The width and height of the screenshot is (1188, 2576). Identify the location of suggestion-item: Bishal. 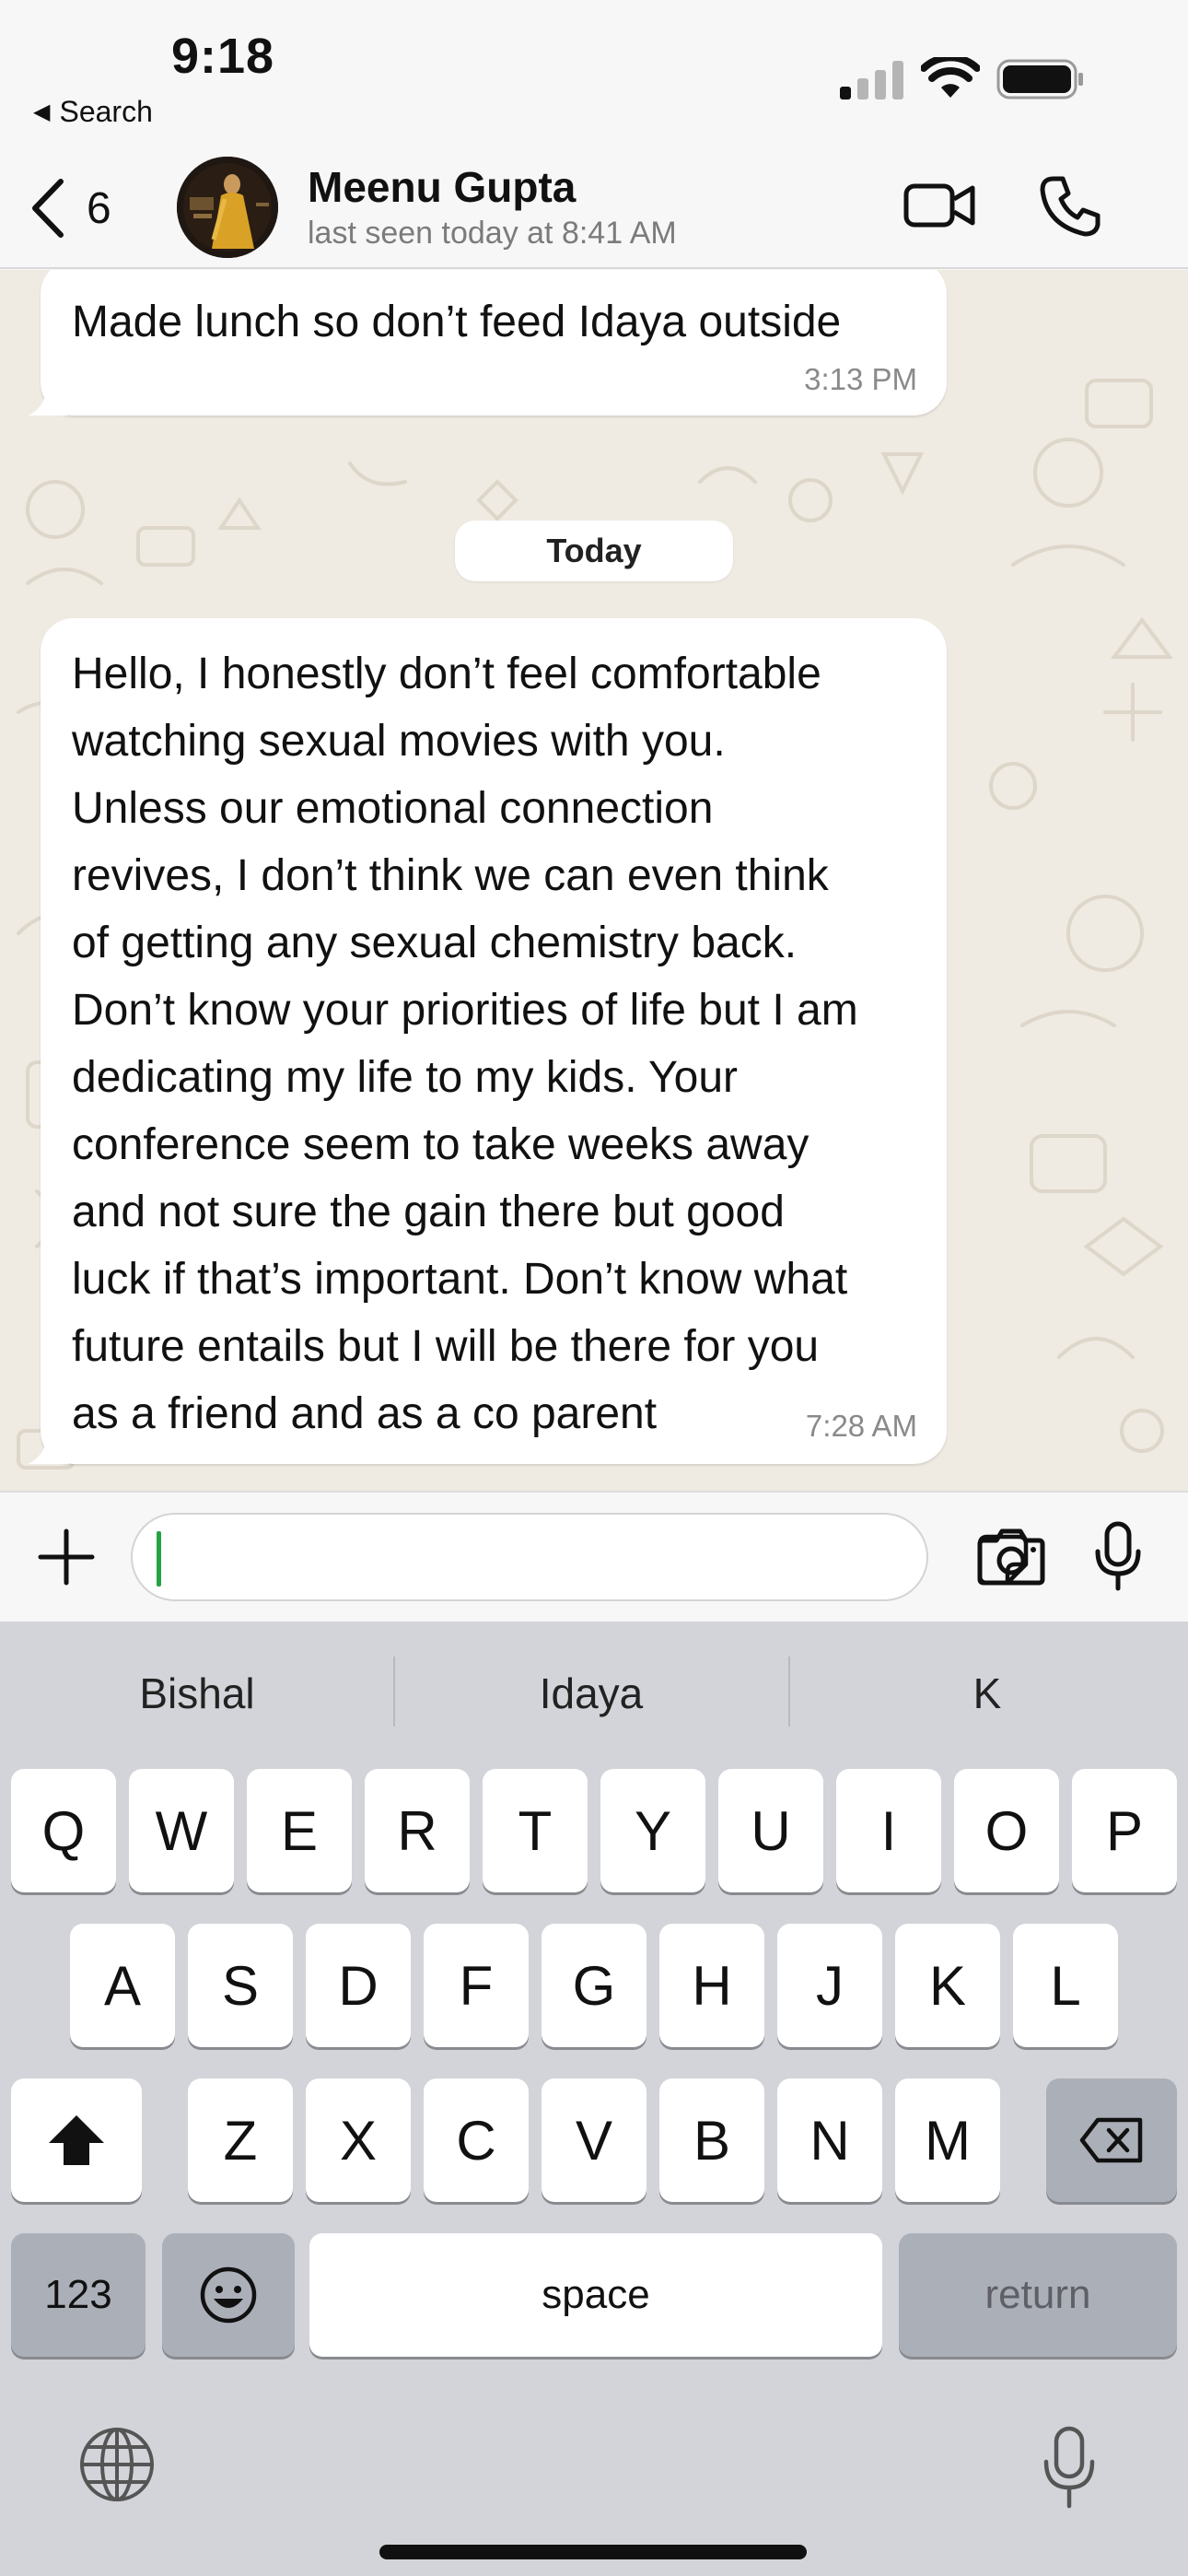
(197, 1693).